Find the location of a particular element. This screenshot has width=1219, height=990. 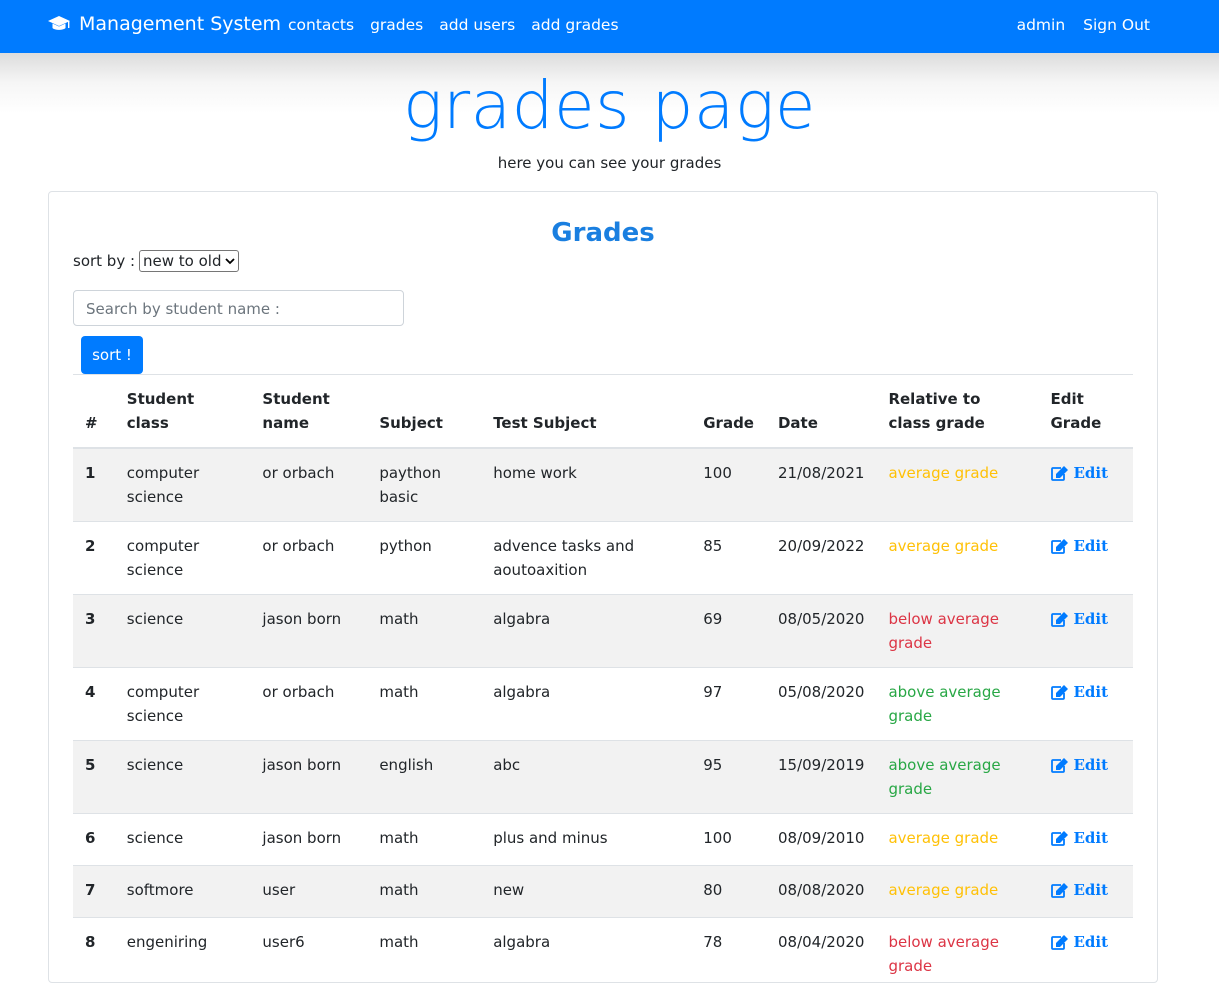

cell-subject: paython basic is located at coordinates (424, 485).